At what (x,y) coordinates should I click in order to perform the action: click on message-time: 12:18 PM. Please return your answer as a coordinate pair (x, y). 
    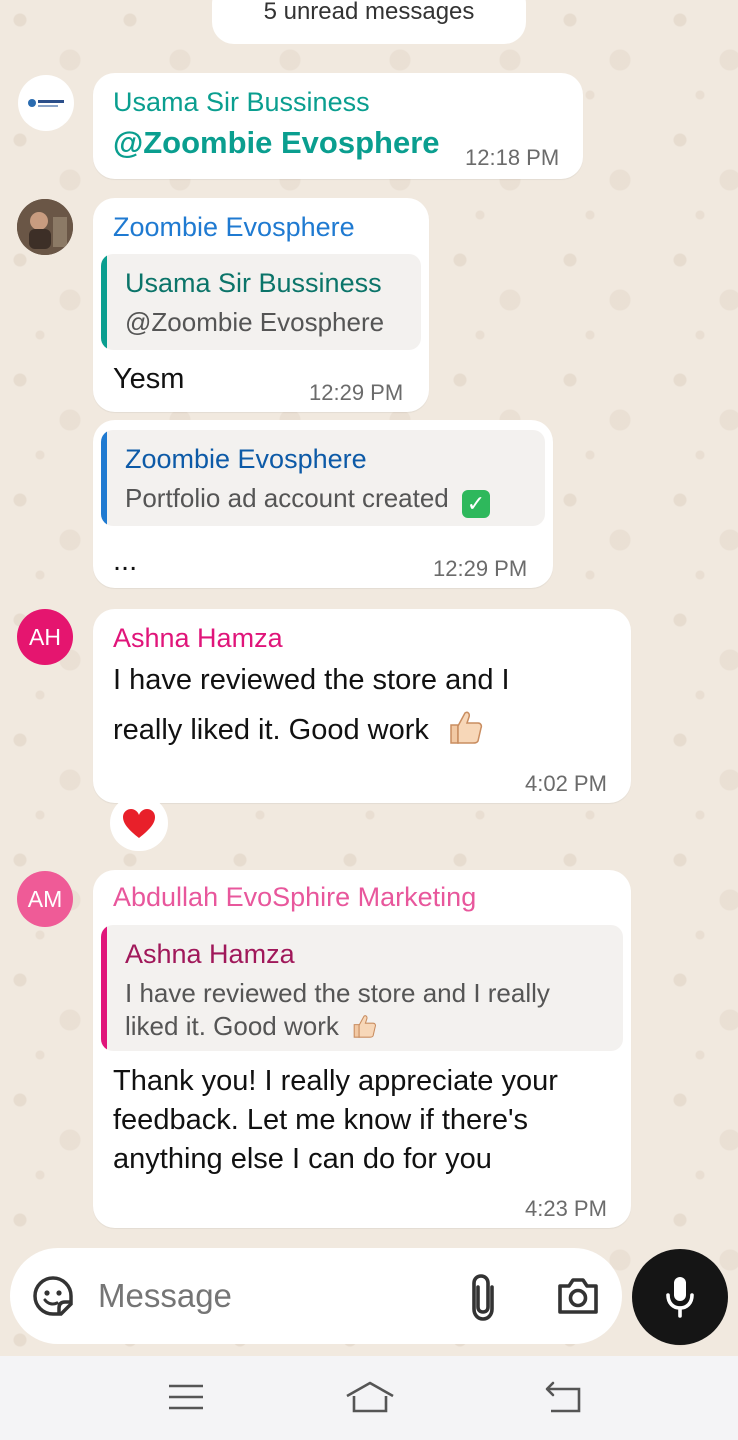
    Looking at the image, I should click on (512, 157).